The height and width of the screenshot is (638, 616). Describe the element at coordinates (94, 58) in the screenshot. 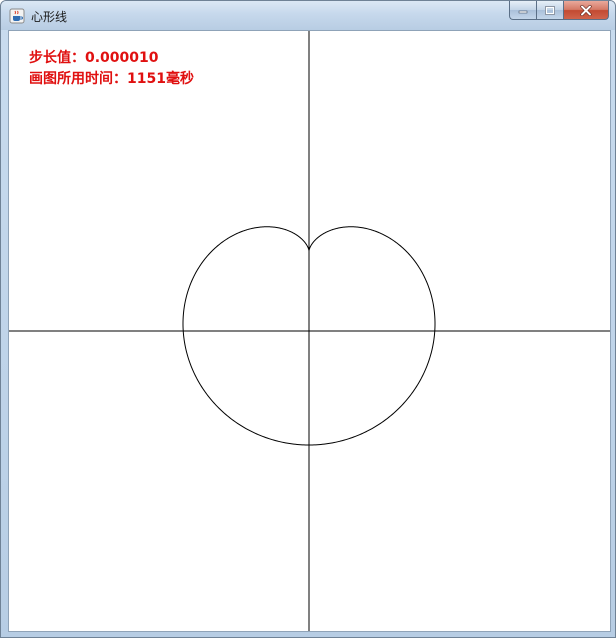

I see `step-value-label: 步长值：0.000010` at that location.